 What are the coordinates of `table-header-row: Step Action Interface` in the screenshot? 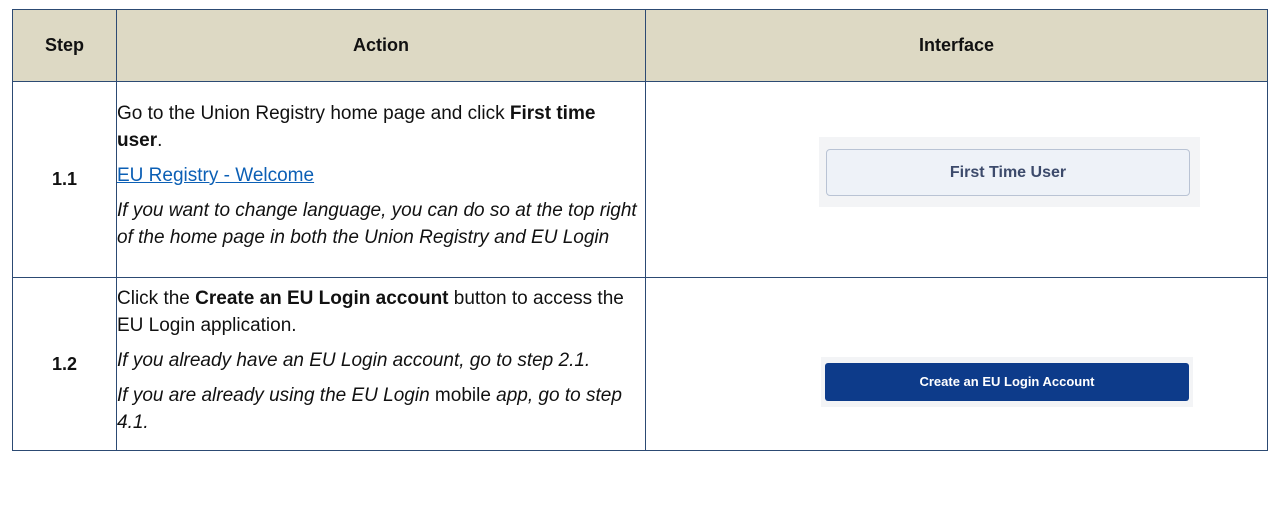 It's located at (640, 45).